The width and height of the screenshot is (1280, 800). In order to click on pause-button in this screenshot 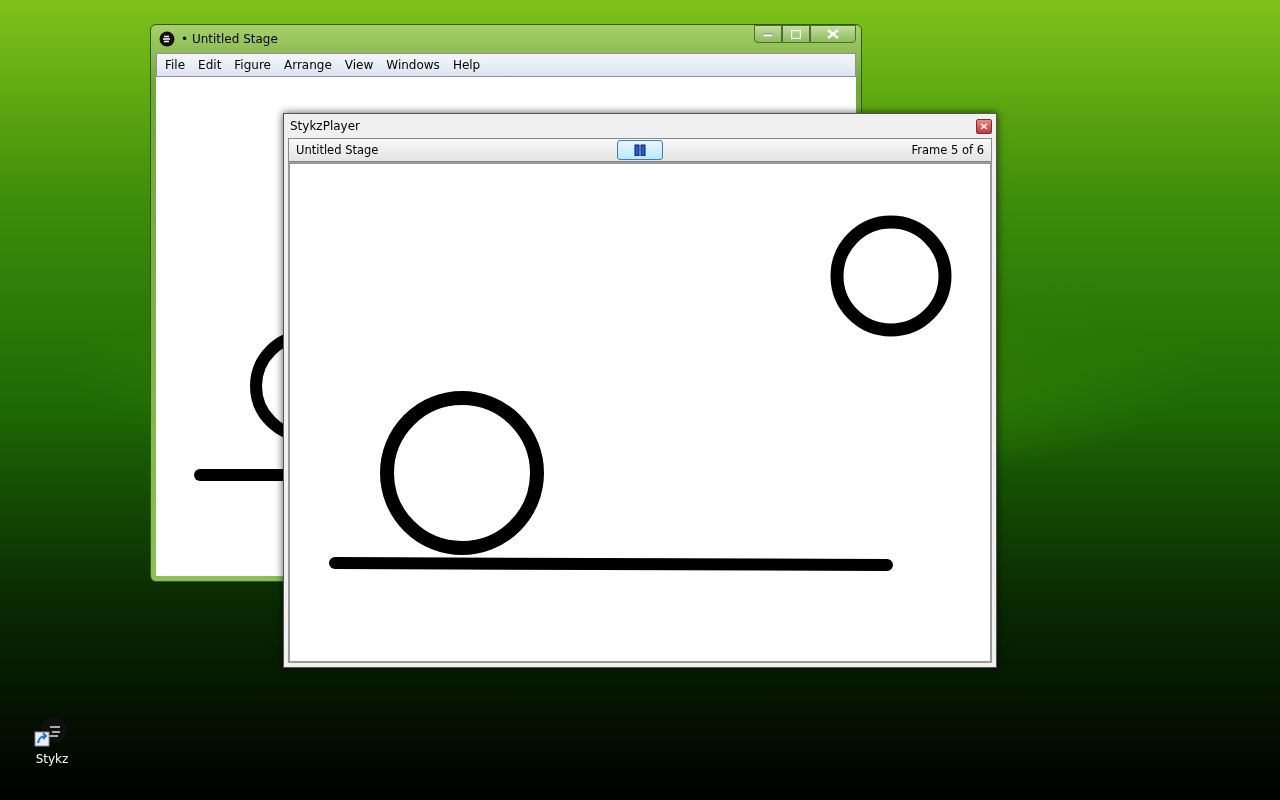, I will do `click(640, 150)`.